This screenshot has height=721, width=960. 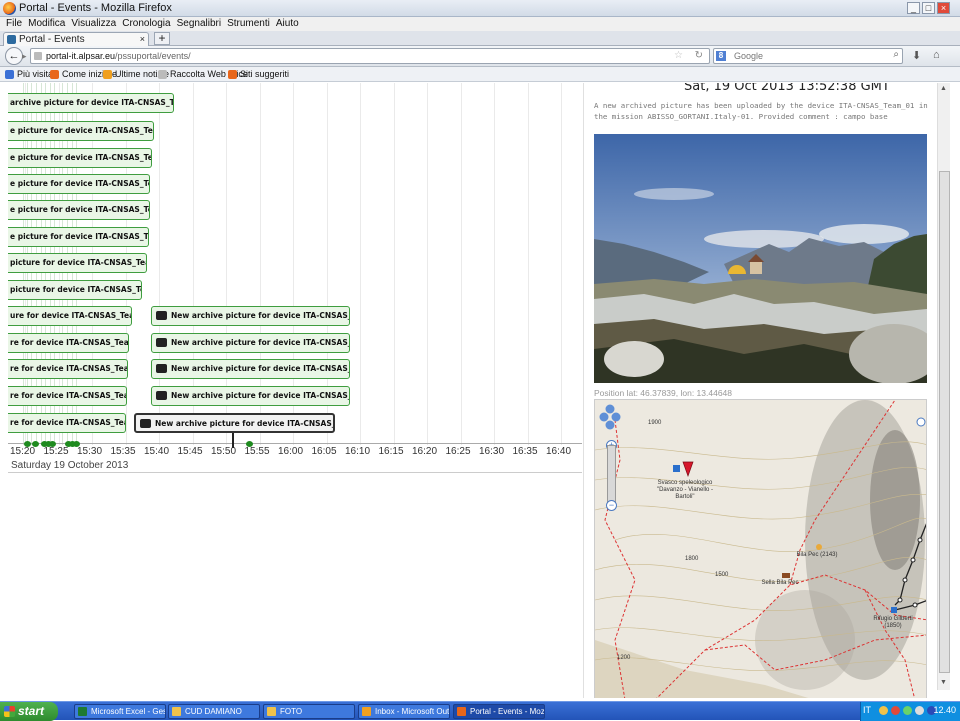 What do you see at coordinates (14, 24) in the screenshot?
I see `menu-item-file: File` at bounding box center [14, 24].